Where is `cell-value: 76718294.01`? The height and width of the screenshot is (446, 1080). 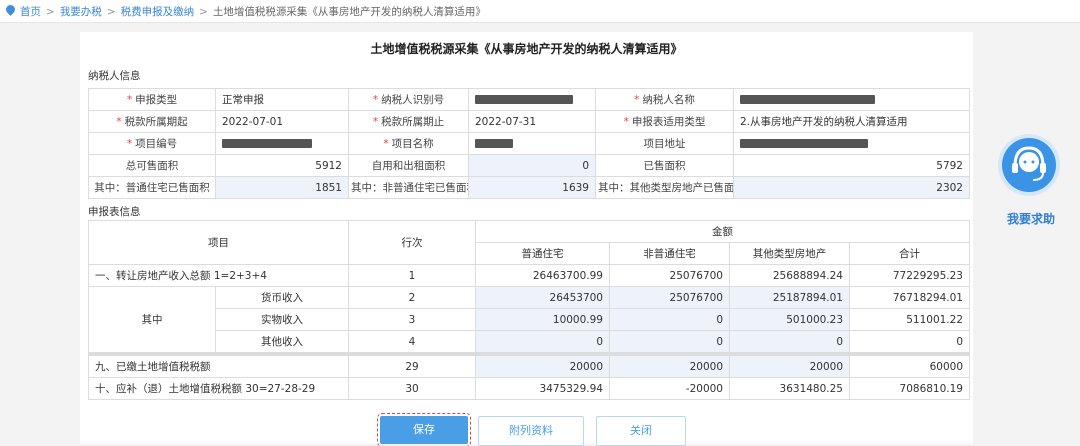 cell-value: 76718294.01 is located at coordinates (909, 297).